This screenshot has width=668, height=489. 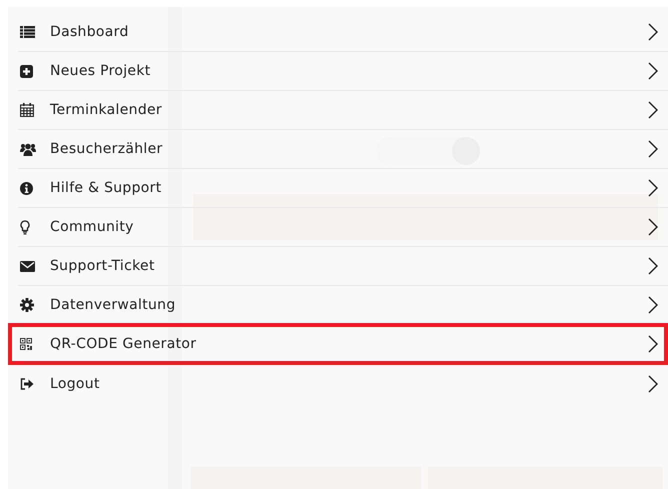 What do you see at coordinates (343, 188) in the screenshot?
I see `menu-item: Hilfe & Support` at bounding box center [343, 188].